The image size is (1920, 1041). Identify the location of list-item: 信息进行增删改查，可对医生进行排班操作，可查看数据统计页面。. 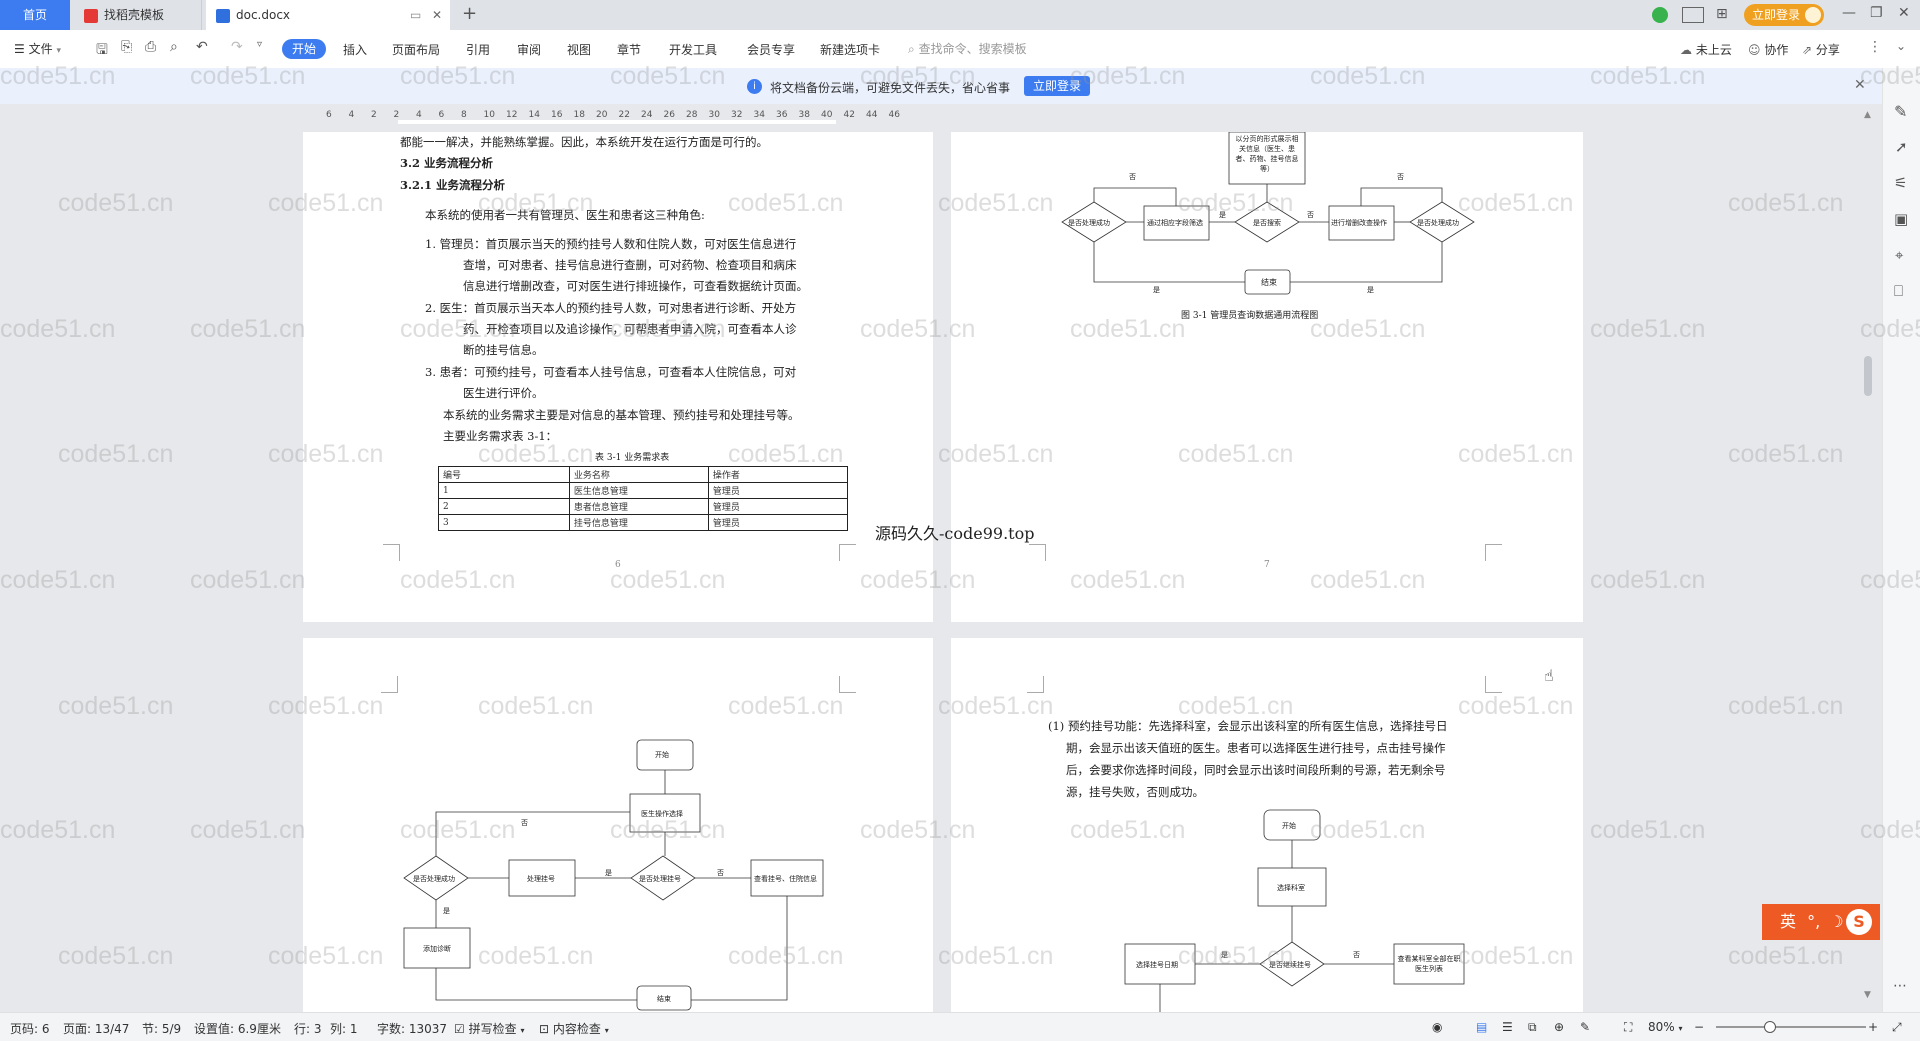
(635, 286).